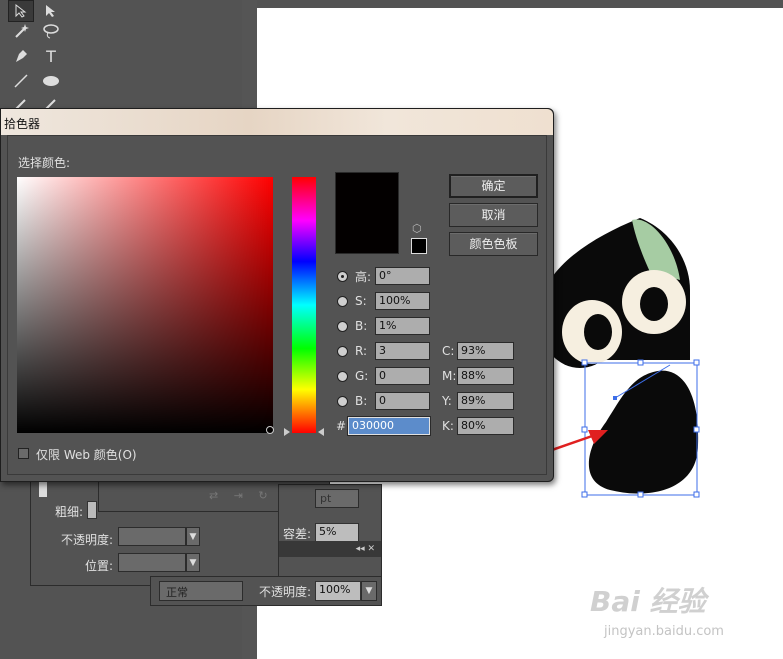 This screenshot has width=783, height=659. Describe the element at coordinates (337, 498) in the screenshot. I see `pt-dropdown: pt` at that location.